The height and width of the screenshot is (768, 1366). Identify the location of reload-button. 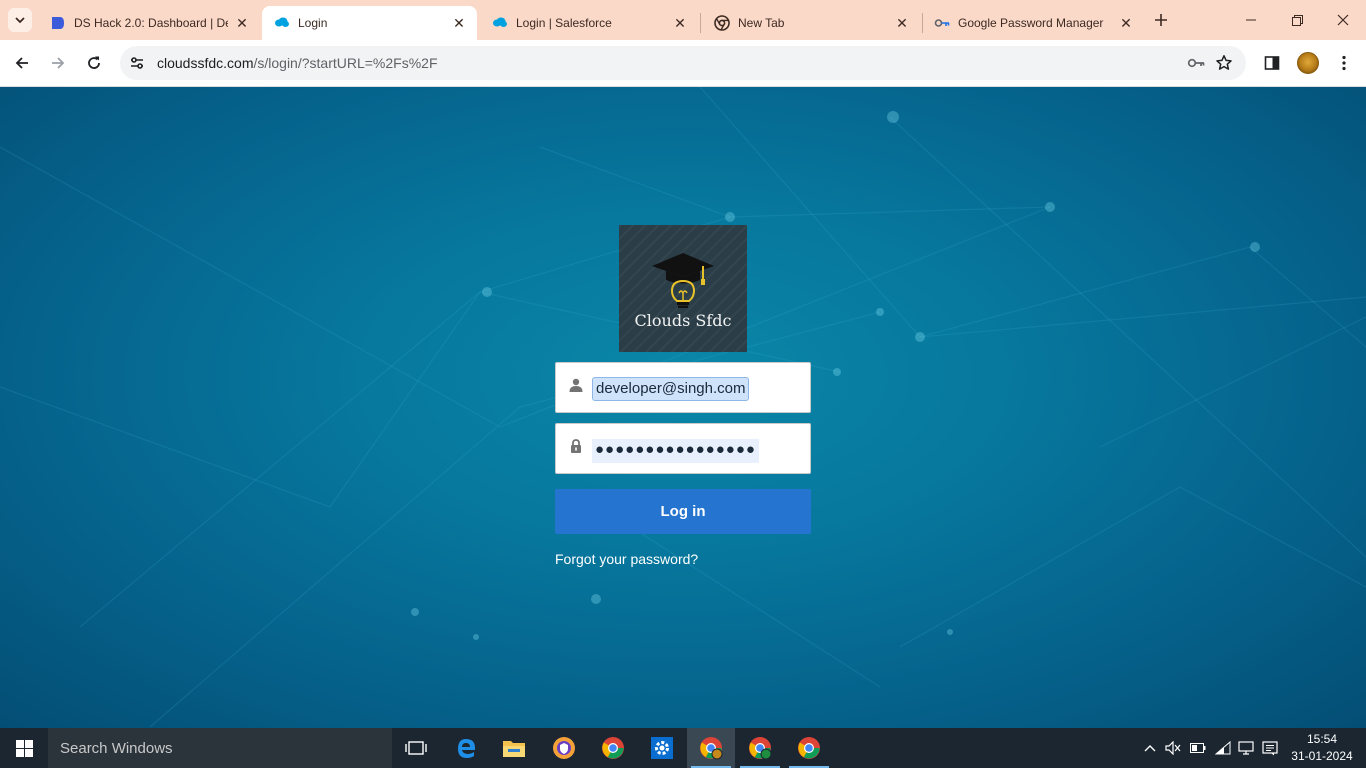
(94, 63).